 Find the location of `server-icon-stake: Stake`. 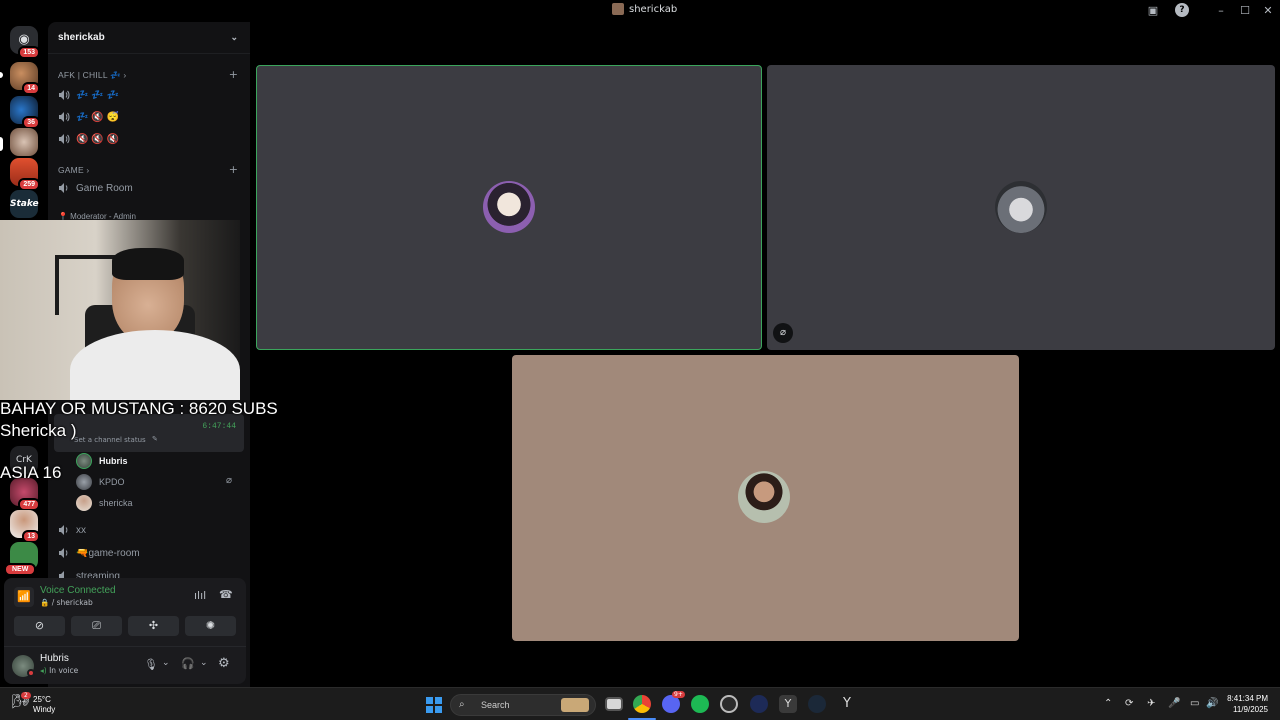

server-icon-stake: Stake is located at coordinates (24, 204).